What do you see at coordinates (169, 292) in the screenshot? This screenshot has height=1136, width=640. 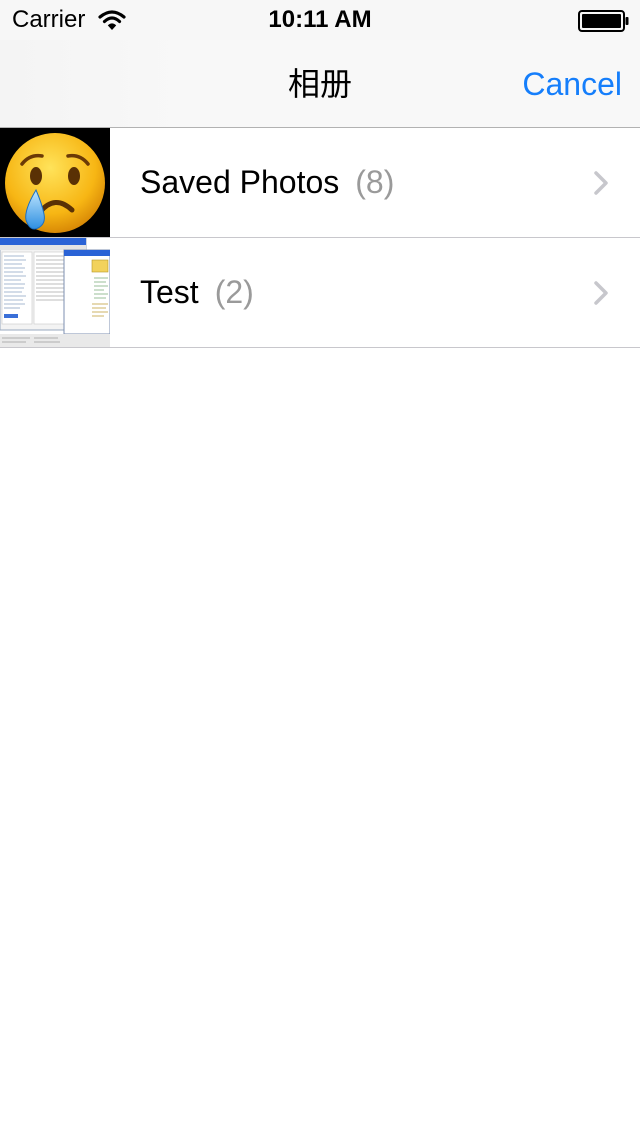 I see `album-name-text: Test` at bounding box center [169, 292].